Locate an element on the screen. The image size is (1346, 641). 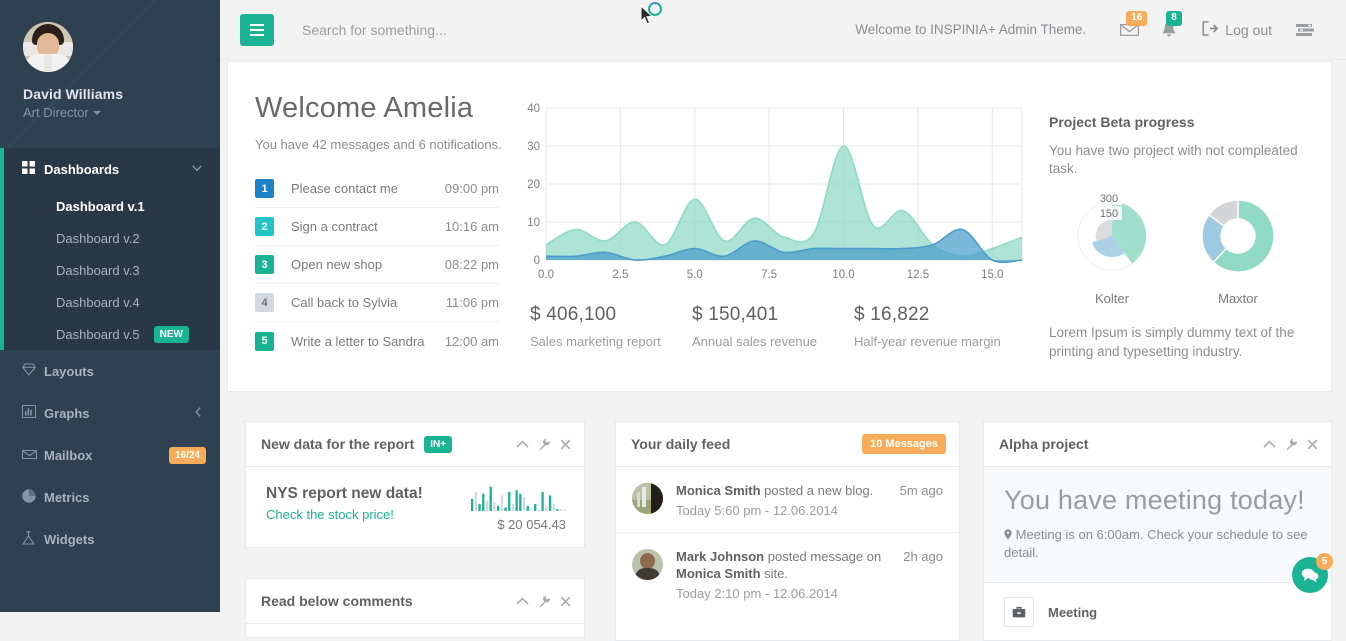
svg-text: 300 is located at coordinates (1108, 199).